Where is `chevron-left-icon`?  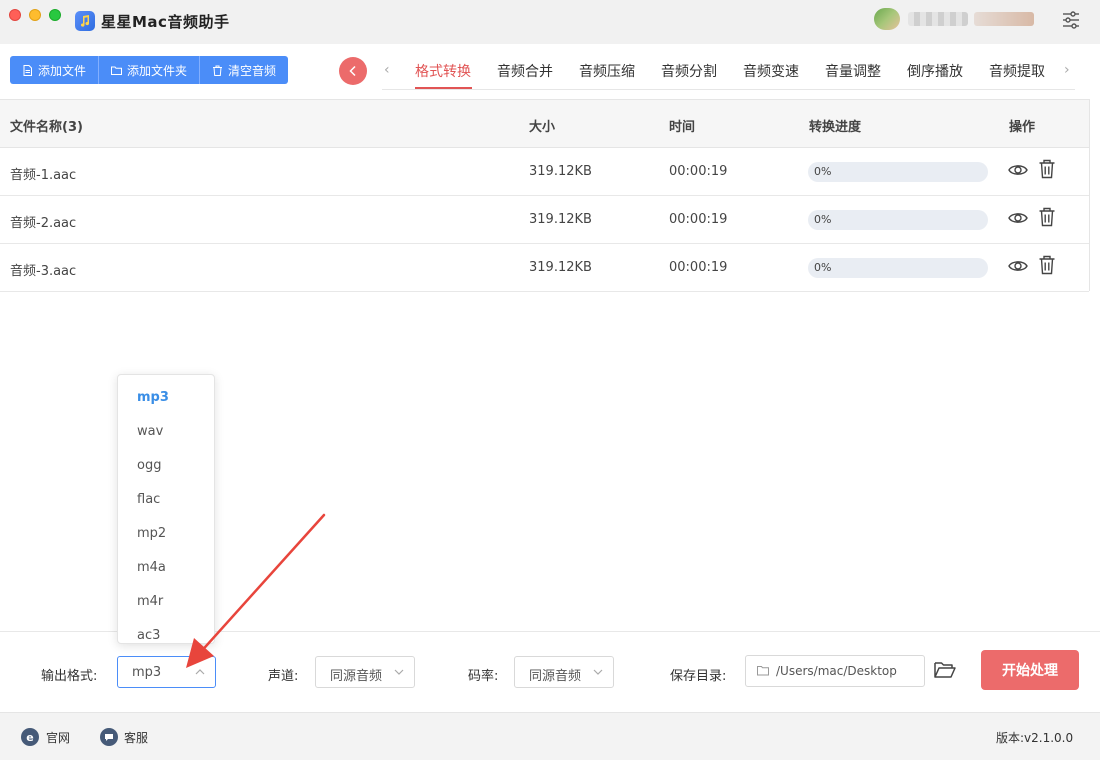 chevron-left-icon is located at coordinates (352, 71).